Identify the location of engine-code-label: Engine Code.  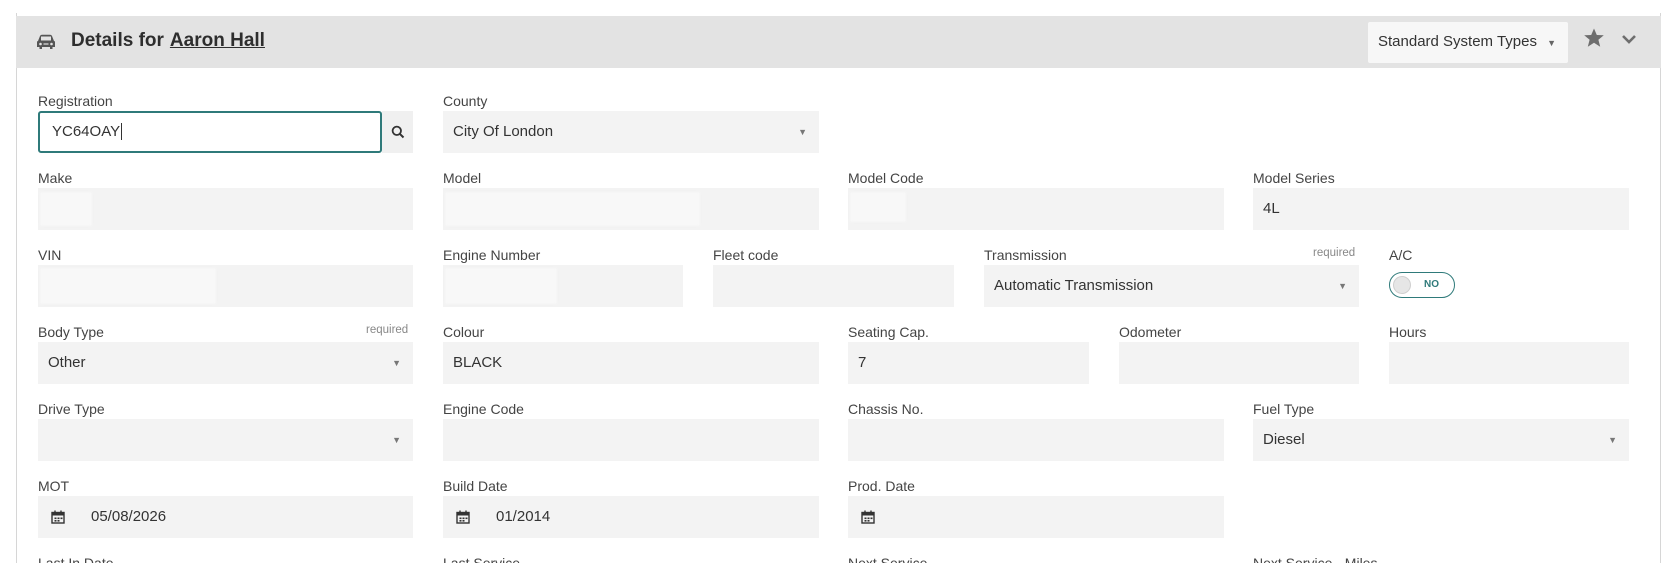
(483, 409).